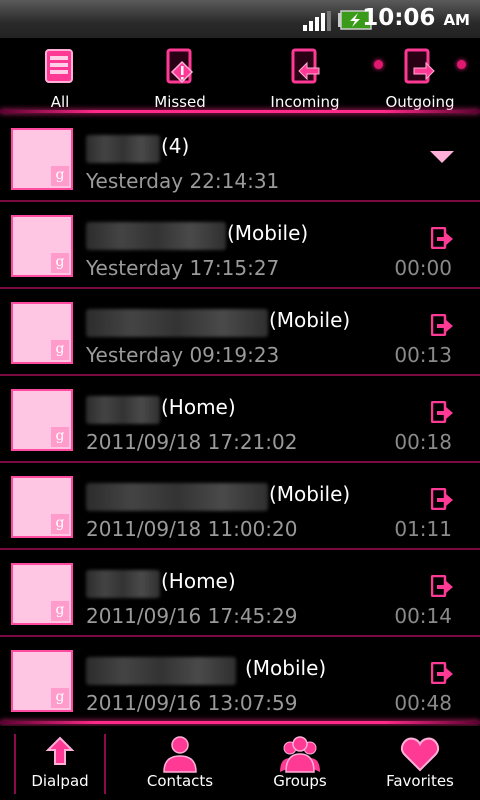 The height and width of the screenshot is (800, 480). I want to click on tab-incoming-label: Incoming, so click(305, 102).